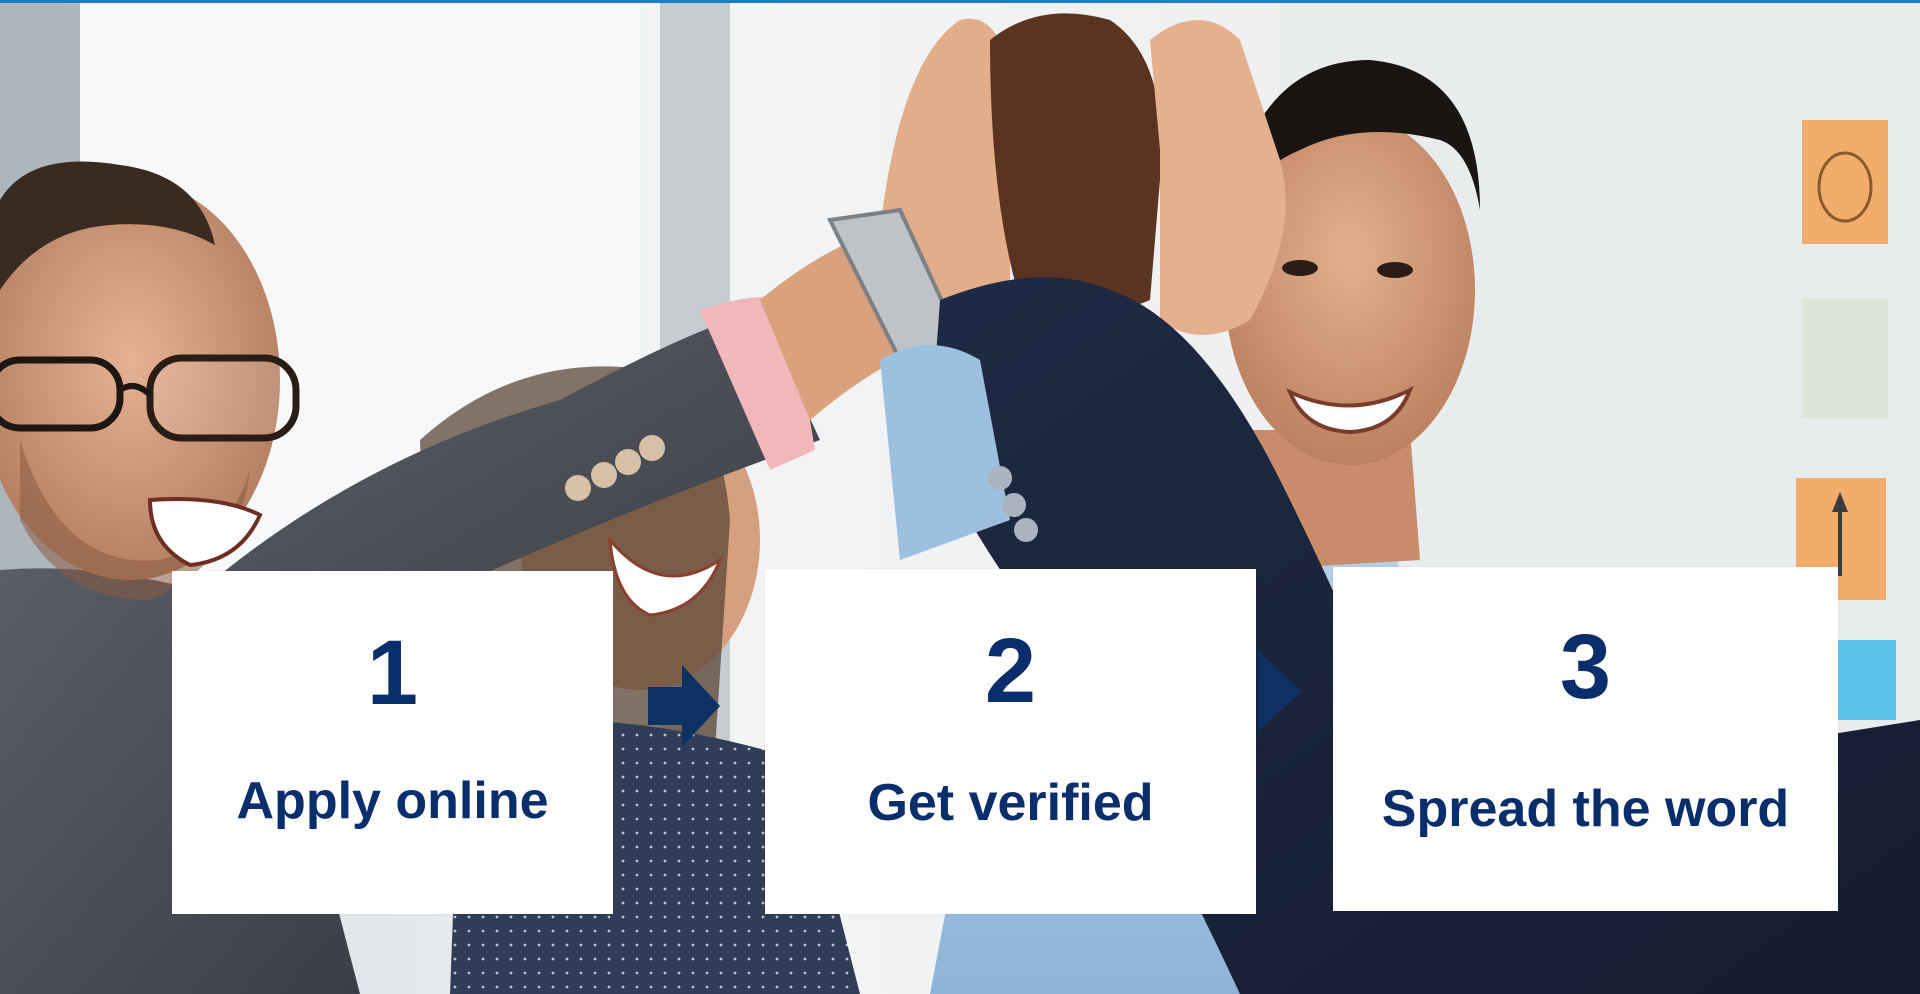  Describe the element at coordinates (1585, 739) in the screenshot. I see `step-card-3: 3 Spread the word` at that location.